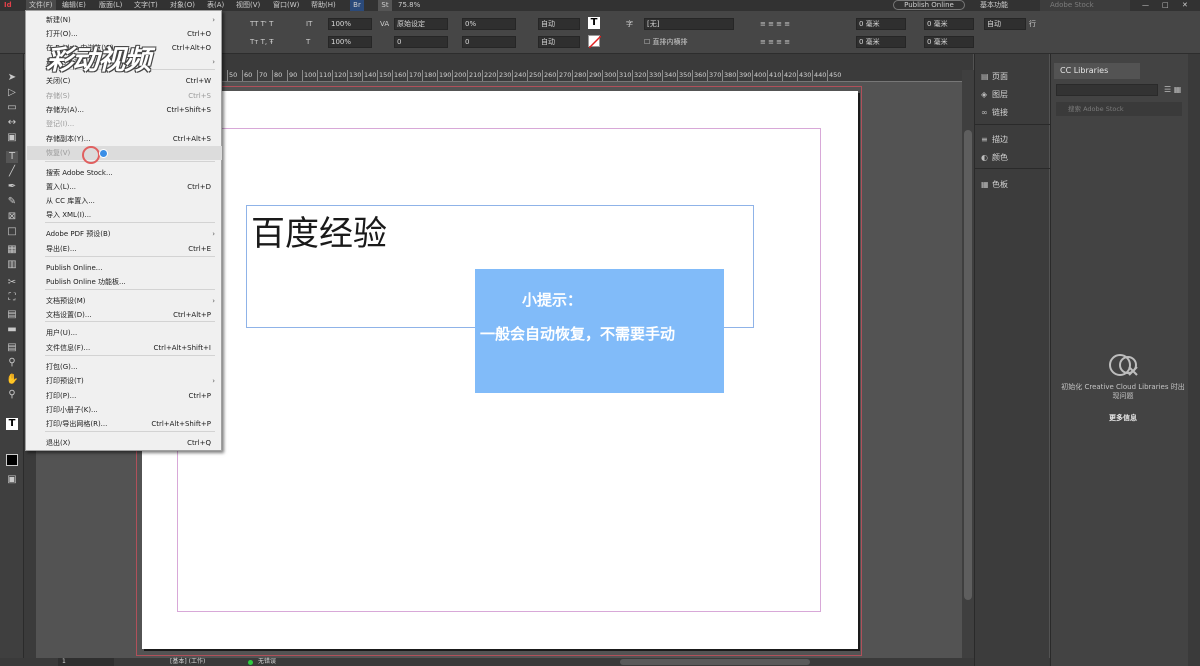  What do you see at coordinates (385, 5) in the screenshot?
I see `stock-badge: St` at bounding box center [385, 5].